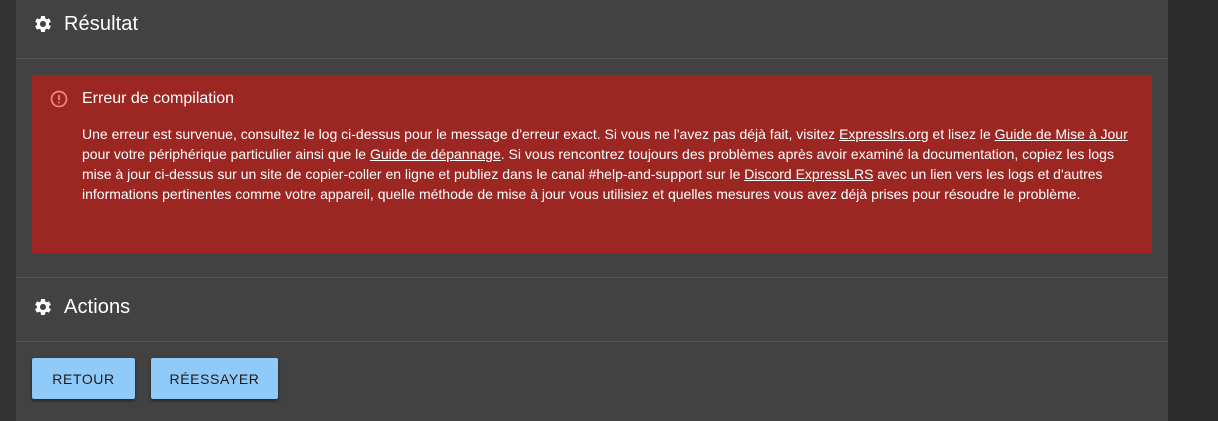 The width and height of the screenshot is (1218, 421). I want to click on left-gutter, so click(8, 210).